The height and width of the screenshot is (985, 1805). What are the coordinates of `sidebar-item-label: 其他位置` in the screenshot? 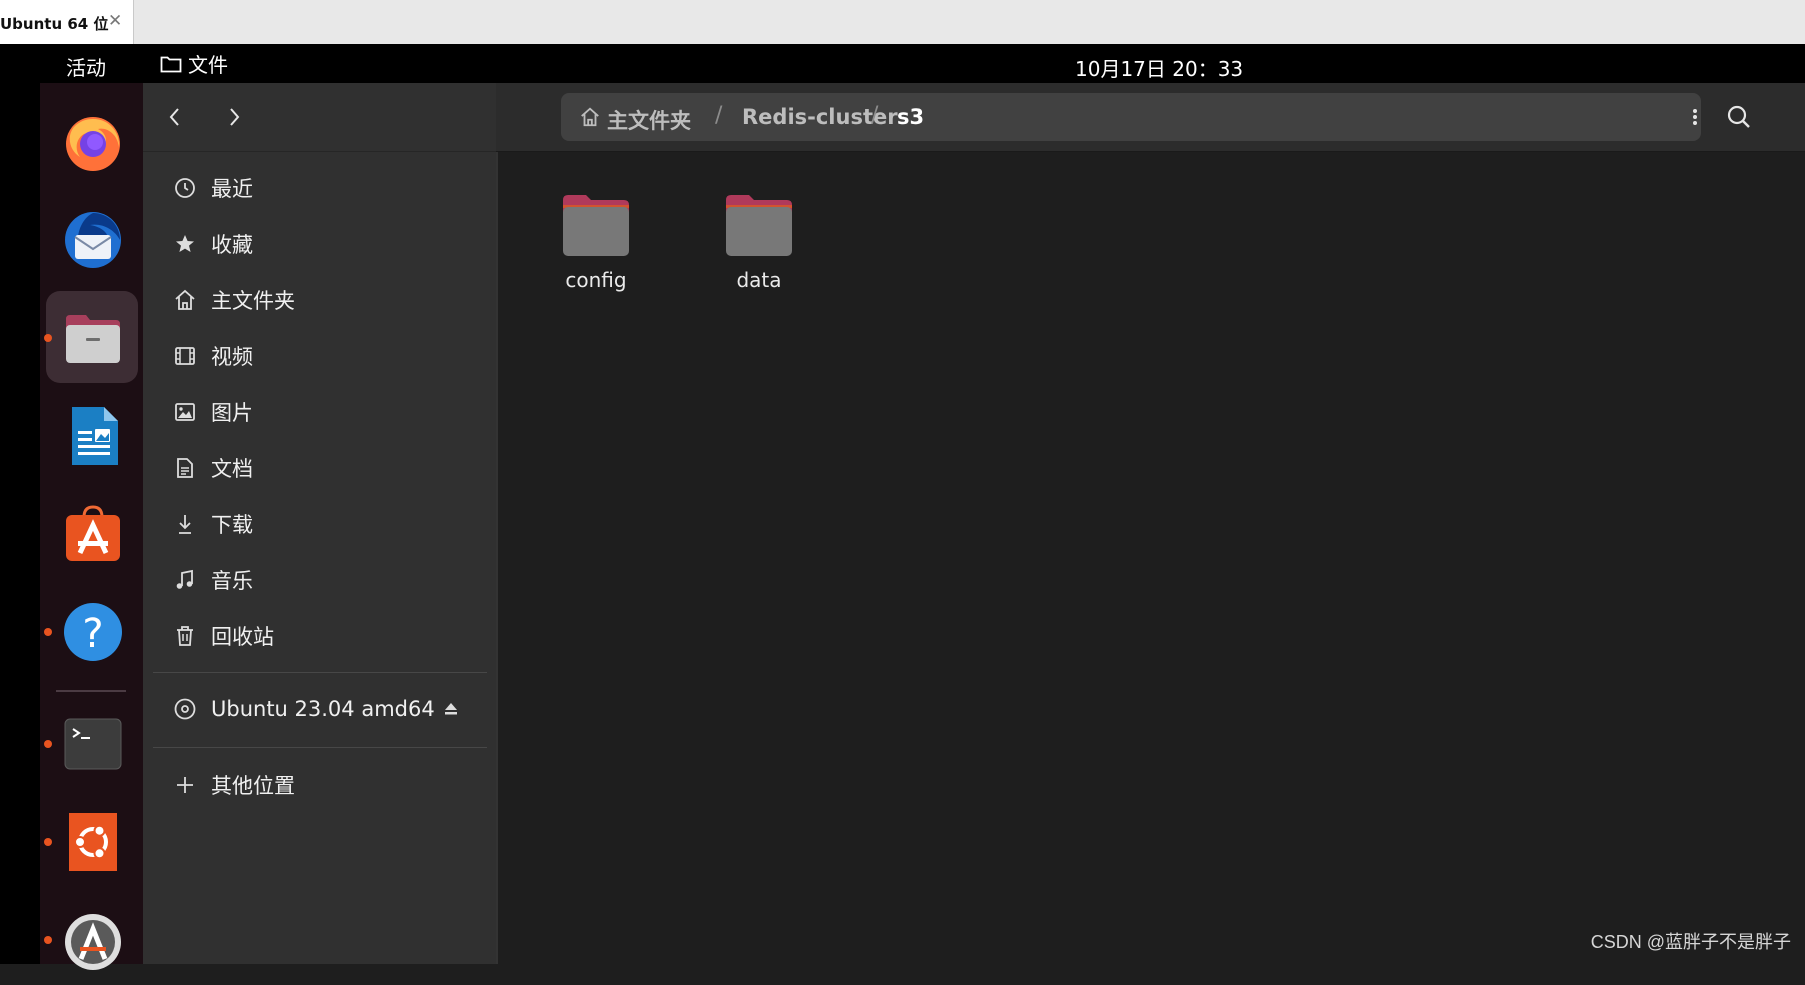 It's located at (253, 786).